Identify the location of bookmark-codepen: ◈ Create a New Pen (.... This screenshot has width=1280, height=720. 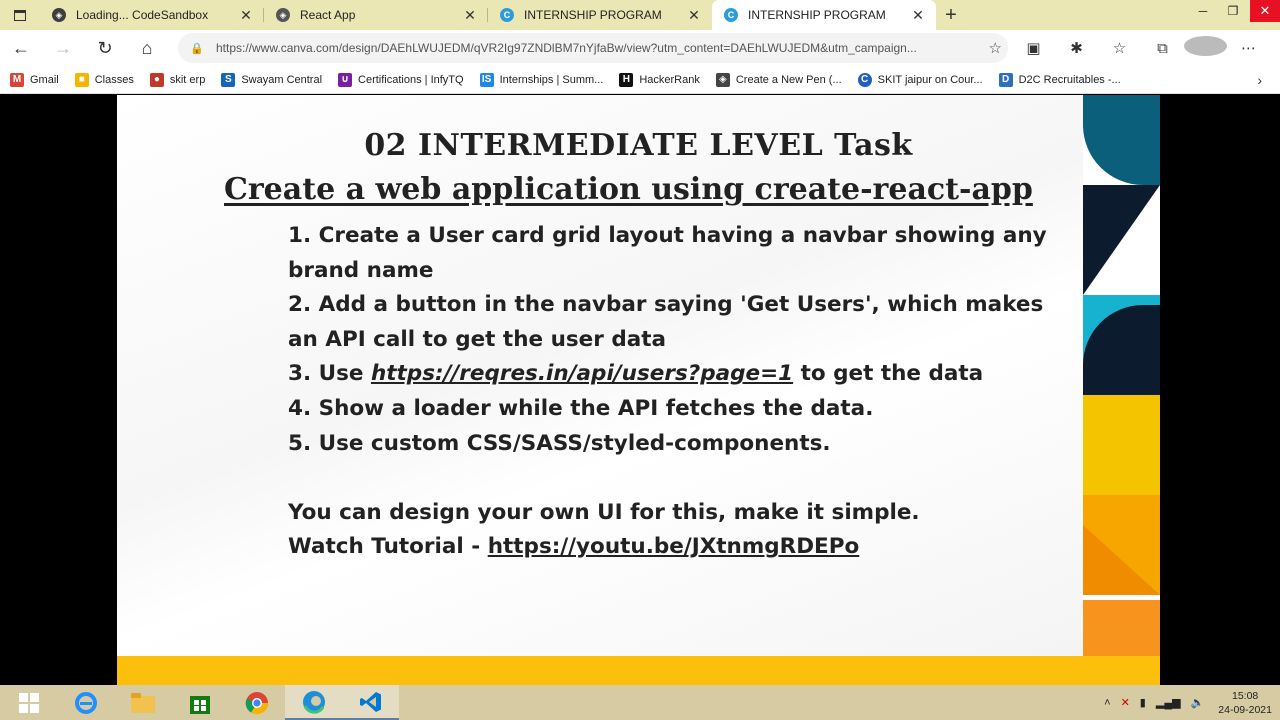
(778, 79).